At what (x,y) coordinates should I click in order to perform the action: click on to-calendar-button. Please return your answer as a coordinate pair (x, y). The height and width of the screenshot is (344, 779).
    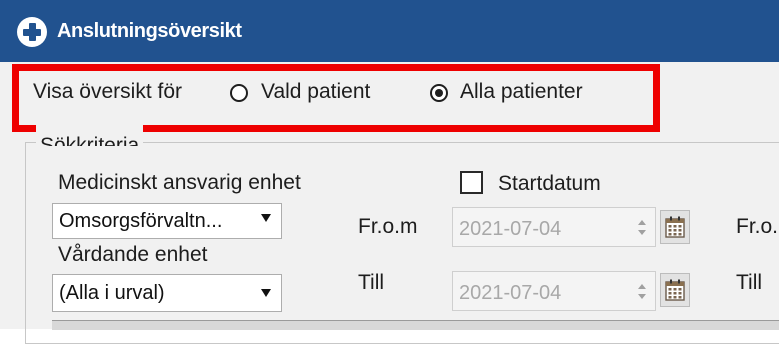
    Looking at the image, I should click on (675, 290).